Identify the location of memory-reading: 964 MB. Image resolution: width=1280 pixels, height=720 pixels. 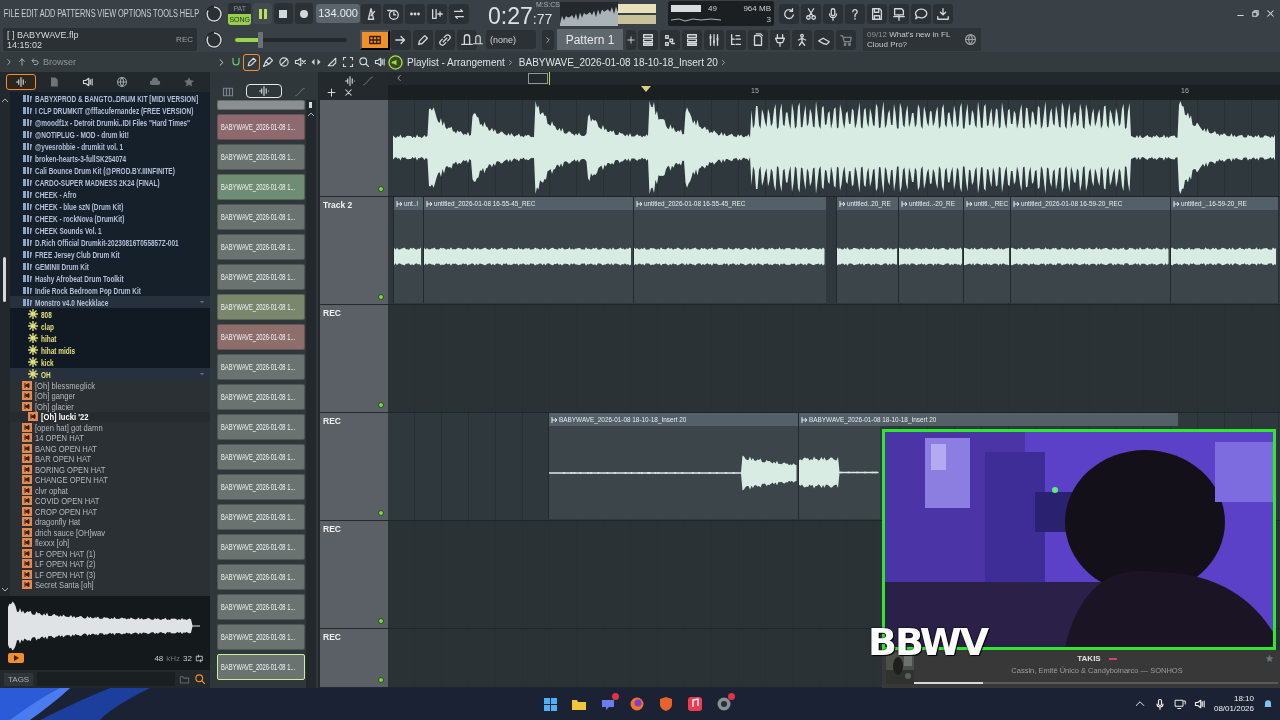
(757, 8).